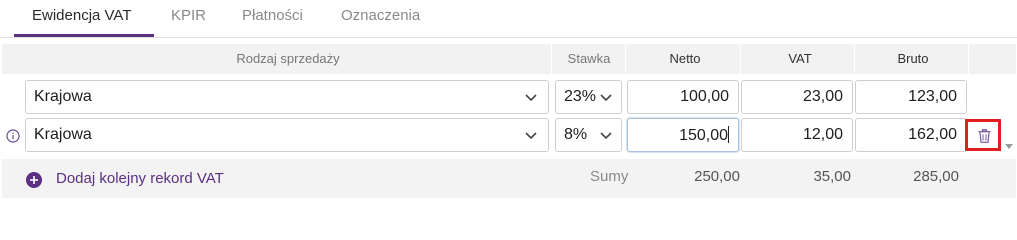 This screenshot has height=240, width=1017. I want to click on stawka-select: 23%, so click(588, 97).